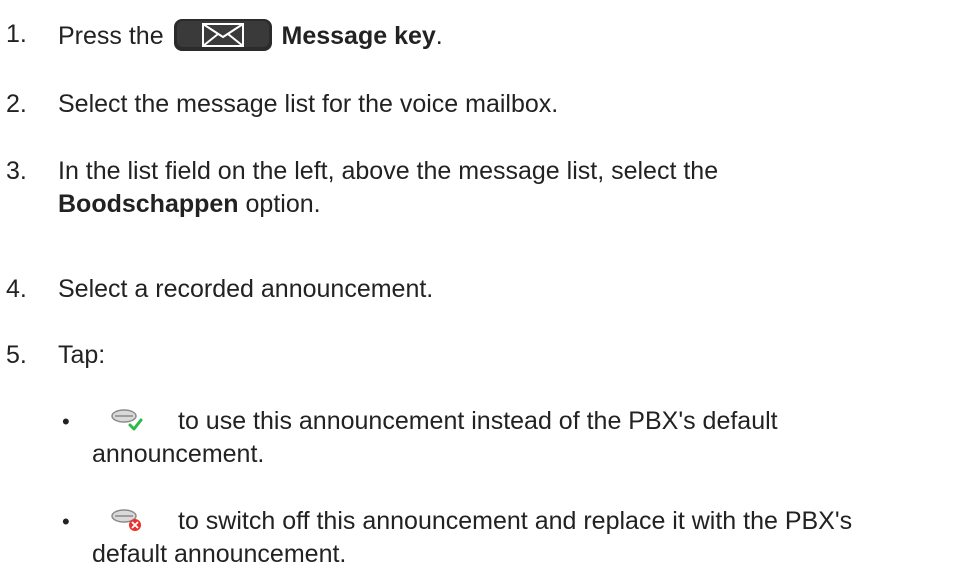 Image resolution: width=977 pixels, height=572 pixels. What do you see at coordinates (127, 420) in the screenshot?
I see `announcement-activate-icon` at bounding box center [127, 420].